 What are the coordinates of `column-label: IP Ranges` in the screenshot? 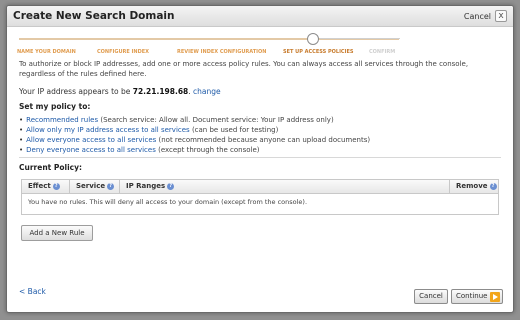 It's located at (146, 186).